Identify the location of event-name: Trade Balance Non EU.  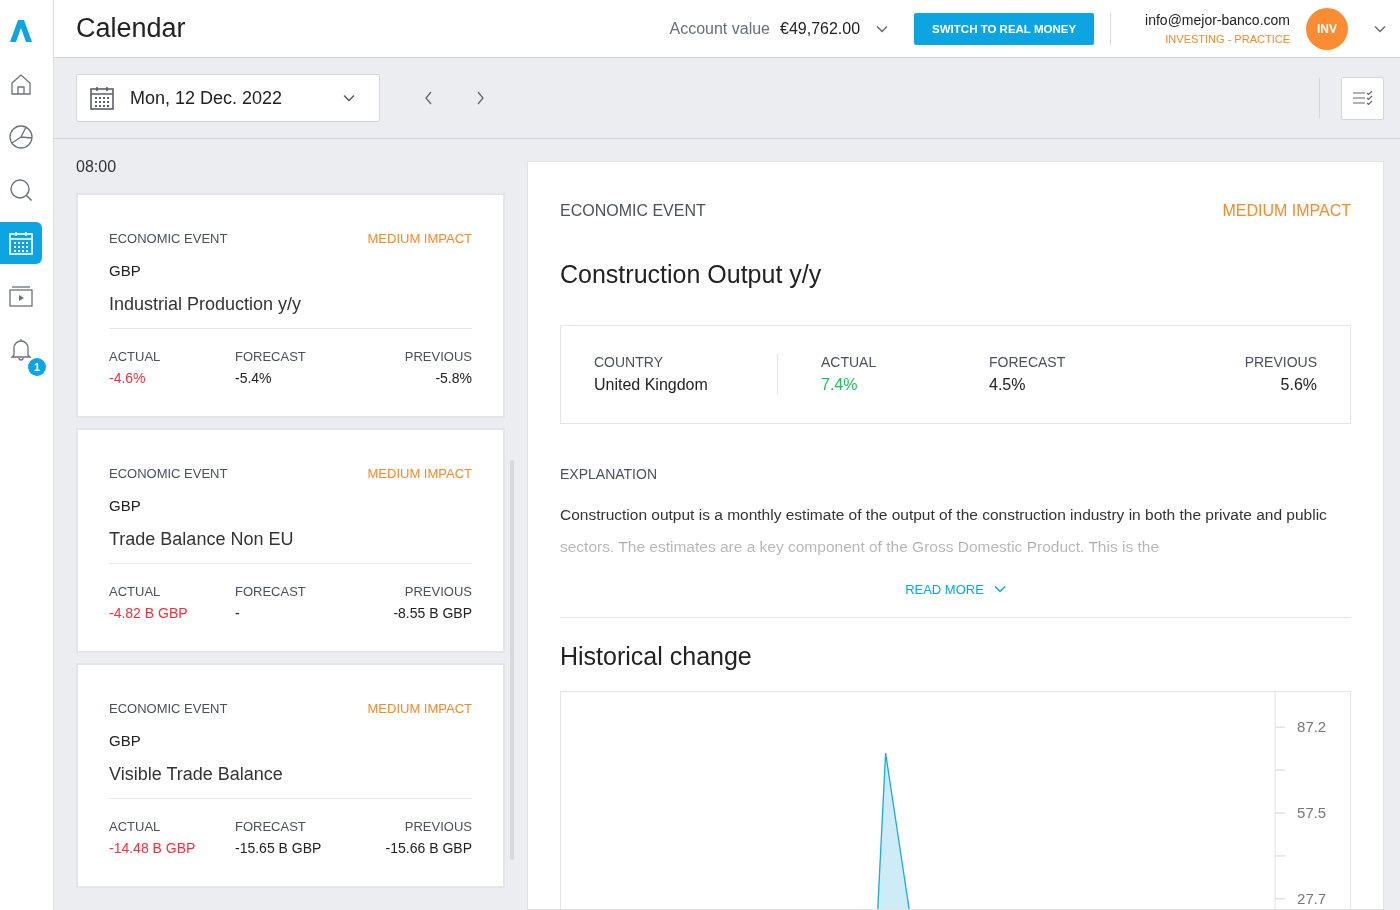
(290, 546).